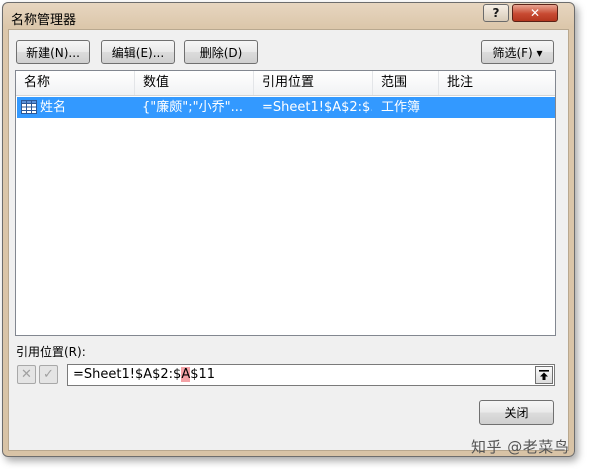  I want to click on title-bar: 名称管理器 ? ✕, so click(288, 17).